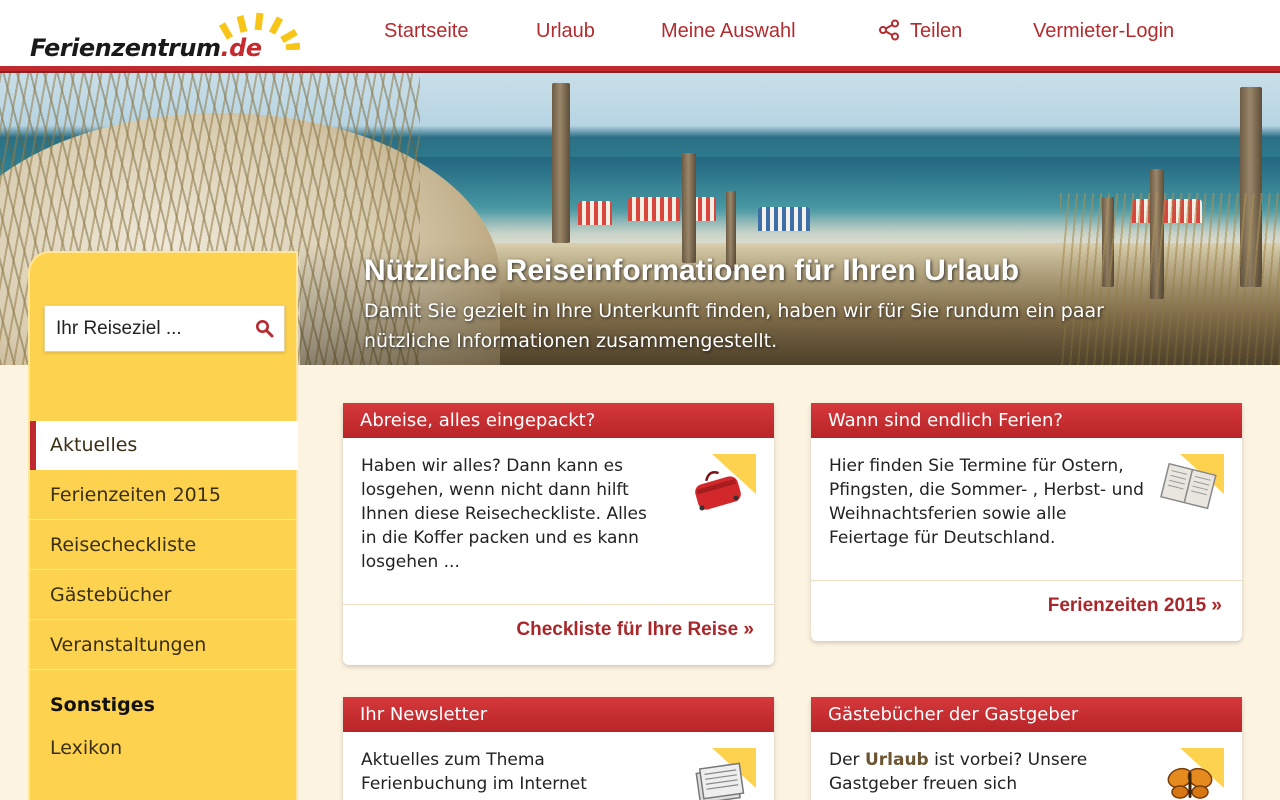 This screenshot has height=800, width=1280. Describe the element at coordinates (164, 645) in the screenshot. I see `sidebar-item-veranstaltungen: Veranstaltungen` at that location.